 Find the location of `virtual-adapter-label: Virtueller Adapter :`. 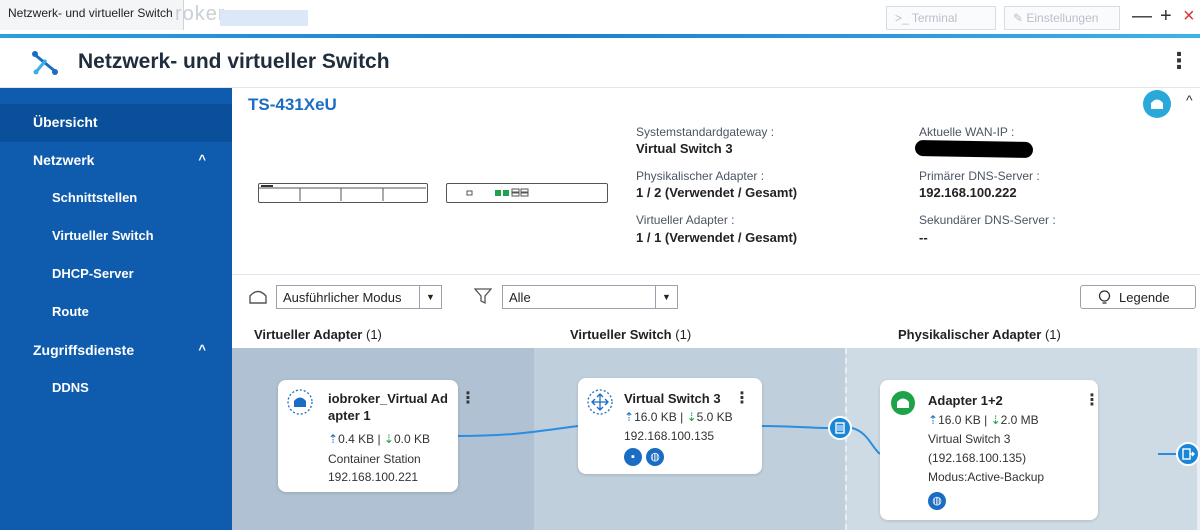

virtual-adapter-label: Virtueller Adapter : is located at coordinates (685, 220).